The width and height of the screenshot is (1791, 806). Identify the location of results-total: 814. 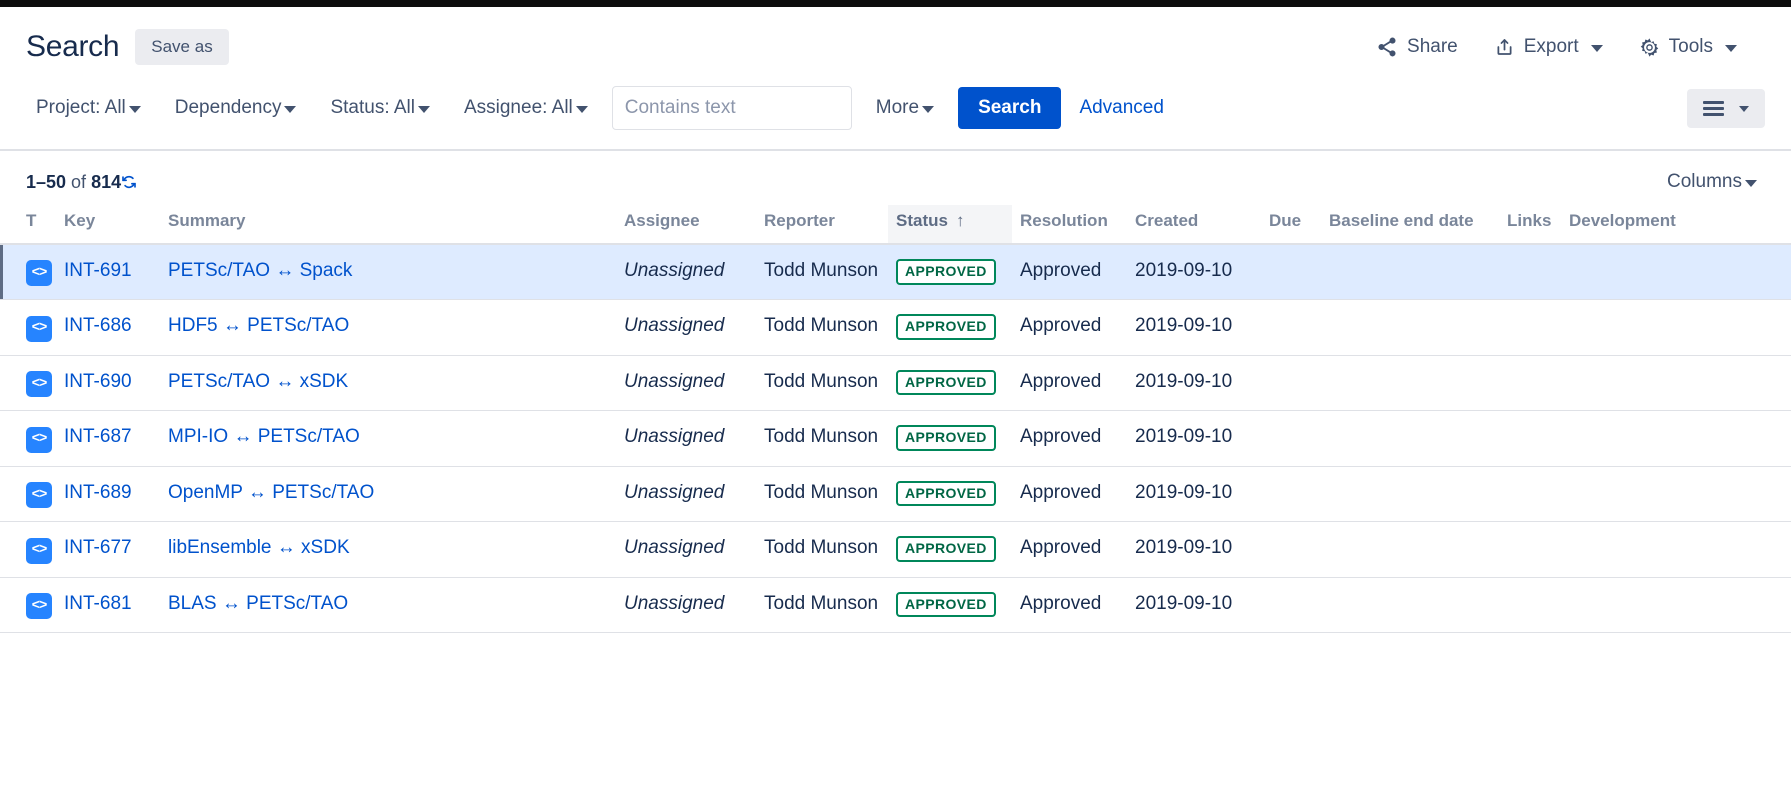
(106, 181).